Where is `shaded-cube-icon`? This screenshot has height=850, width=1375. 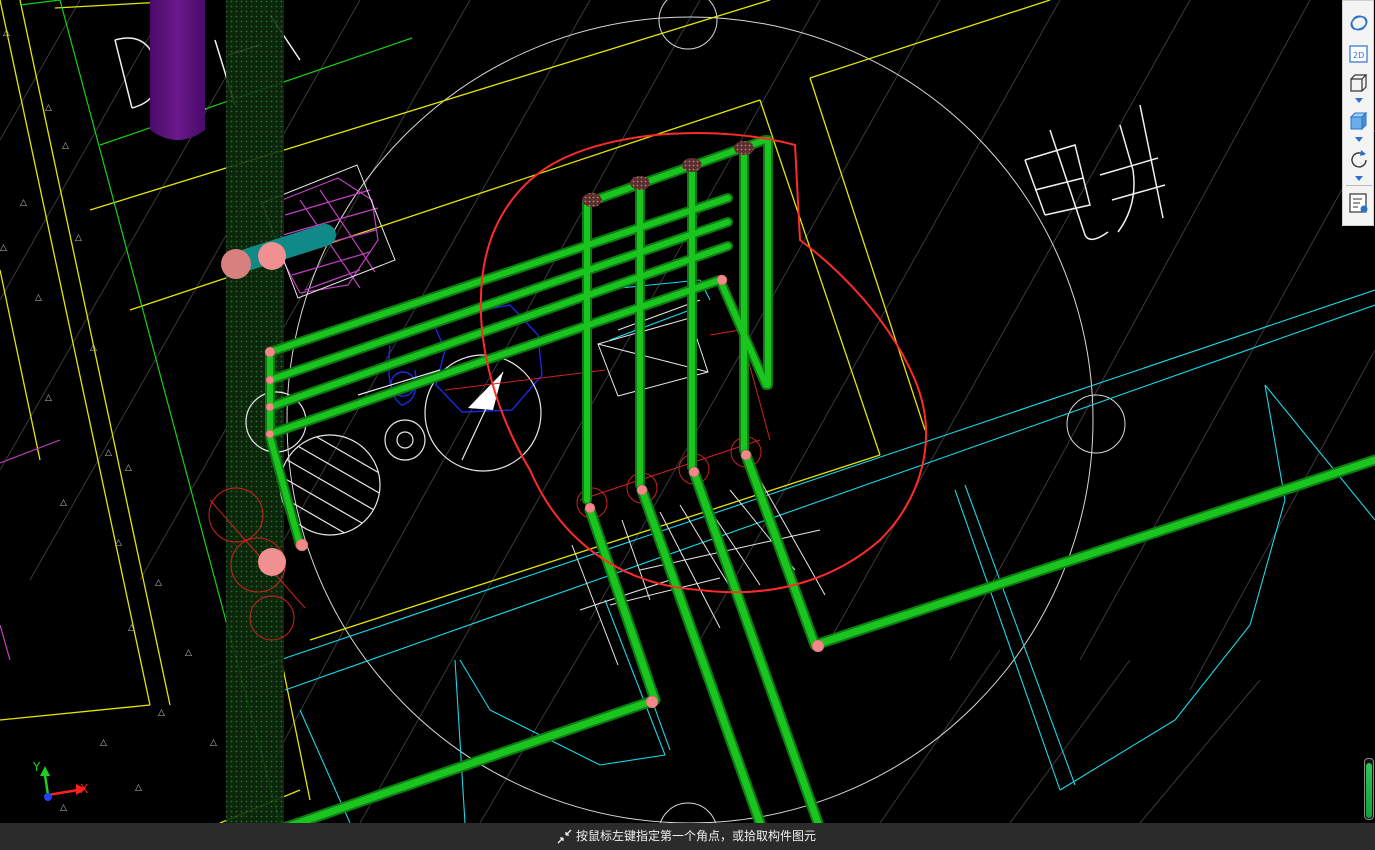 shaded-cube-icon is located at coordinates (1358, 121).